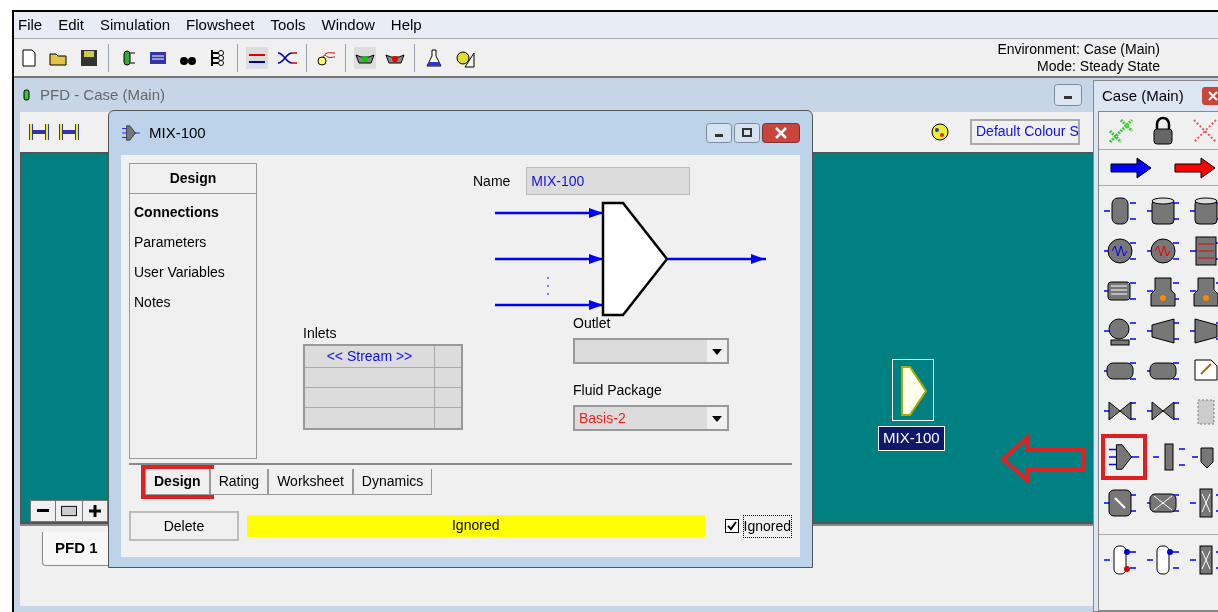 The height and width of the screenshot is (612, 1218). I want to click on nav-item: User Variables, so click(193, 272).